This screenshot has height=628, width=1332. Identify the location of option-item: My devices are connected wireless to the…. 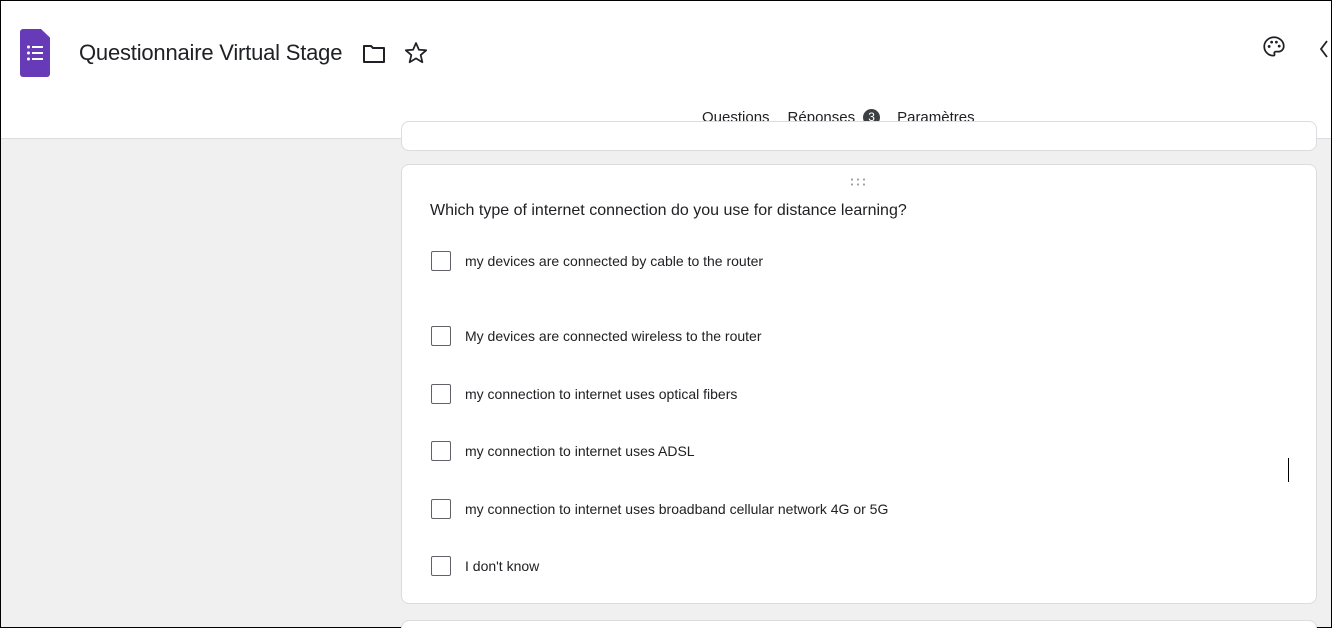
(659, 337).